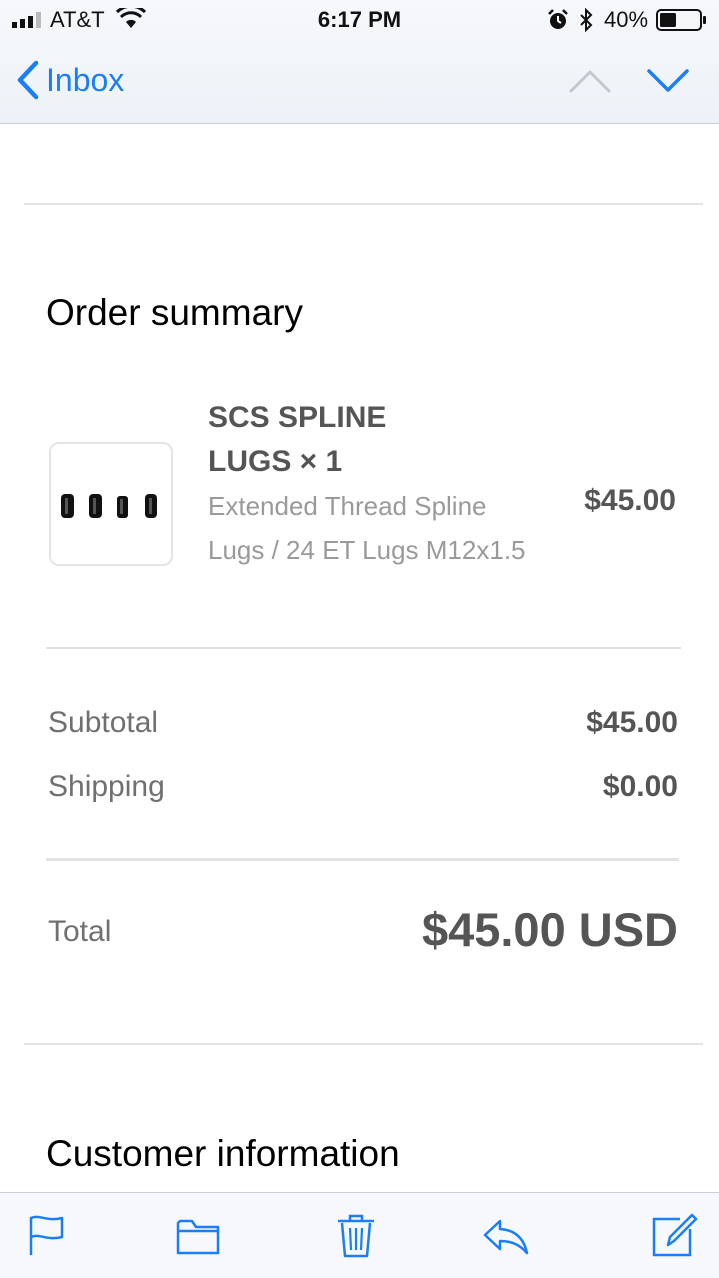 The width and height of the screenshot is (719, 1278). What do you see at coordinates (681, 20) in the screenshot?
I see `battery-icon` at bounding box center [681, 20].